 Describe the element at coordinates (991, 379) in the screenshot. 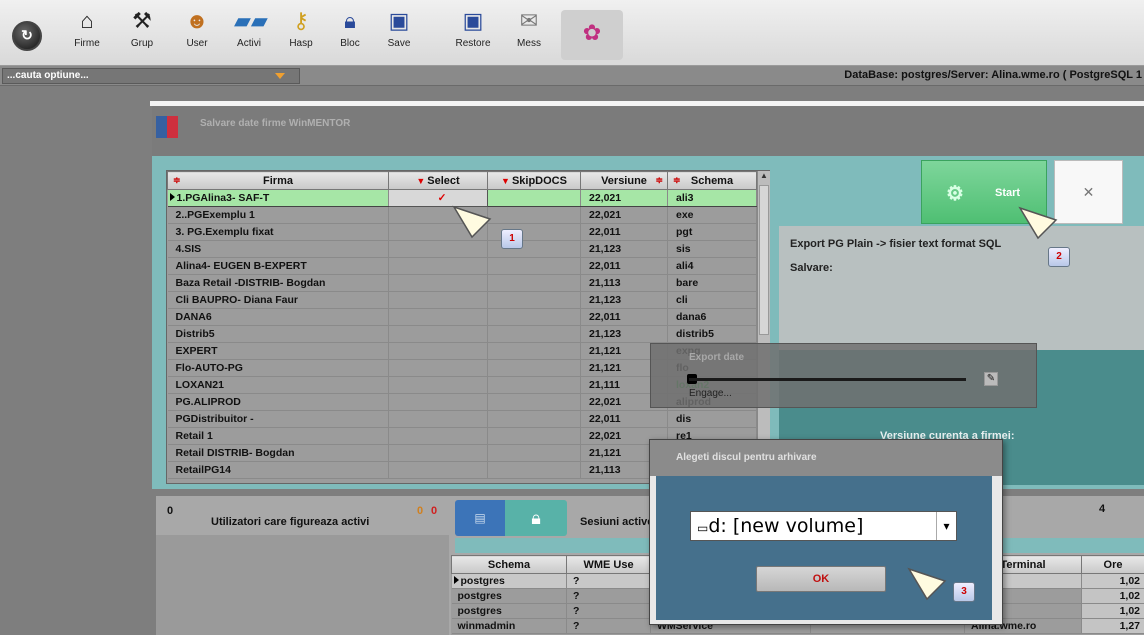

I see `edit-icon: ✎` at that location.